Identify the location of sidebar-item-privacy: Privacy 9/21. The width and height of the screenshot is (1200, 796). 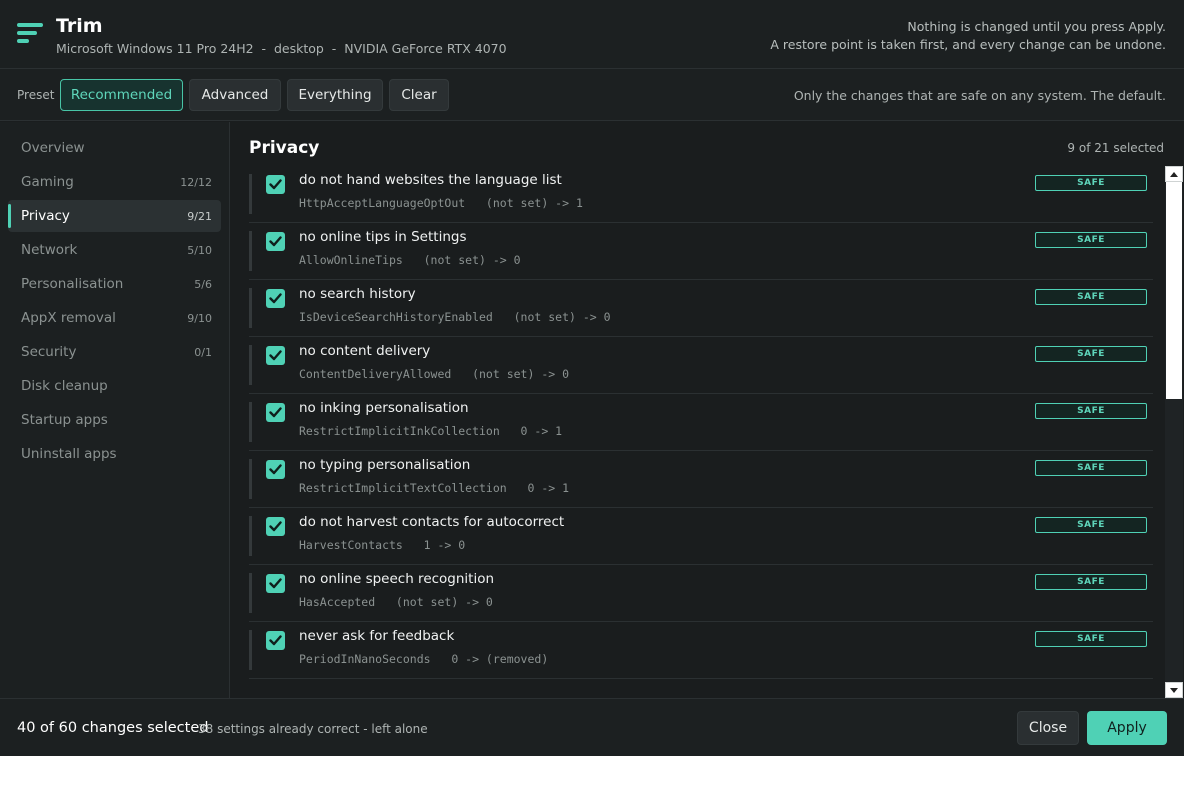
(114, 216).